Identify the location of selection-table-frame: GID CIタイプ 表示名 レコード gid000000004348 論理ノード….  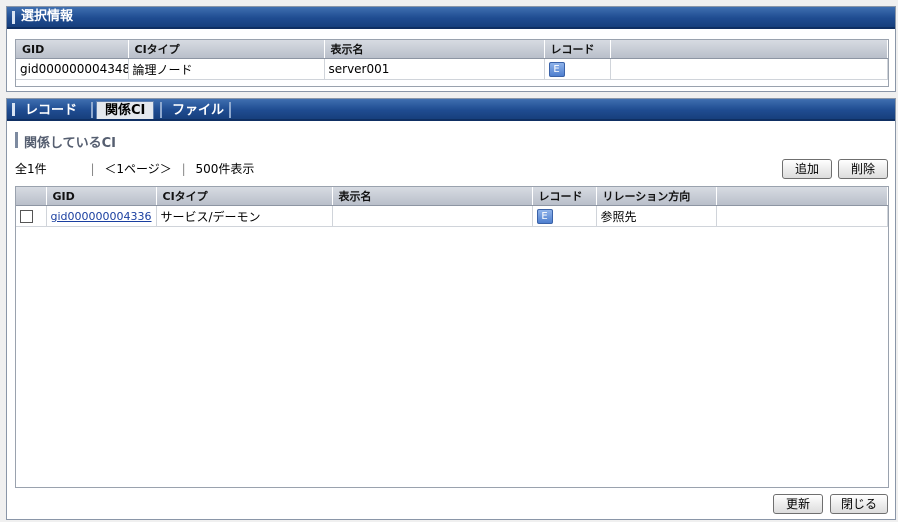
(452, 63).